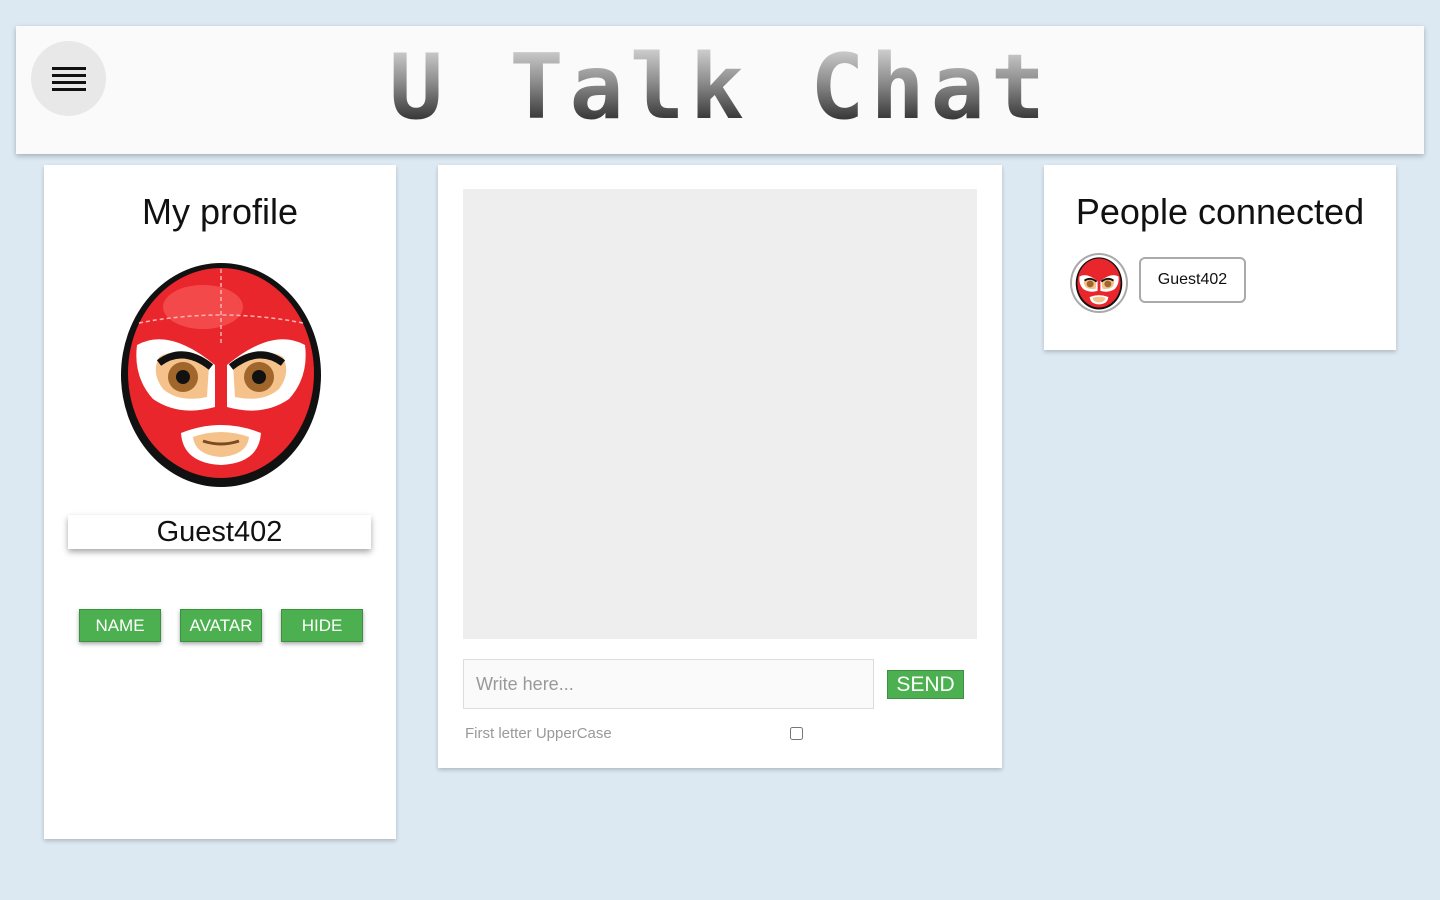 The width and height of the screenshot is (1440, 900). I want to click on hide-button: HIDE, so click(322, 625).